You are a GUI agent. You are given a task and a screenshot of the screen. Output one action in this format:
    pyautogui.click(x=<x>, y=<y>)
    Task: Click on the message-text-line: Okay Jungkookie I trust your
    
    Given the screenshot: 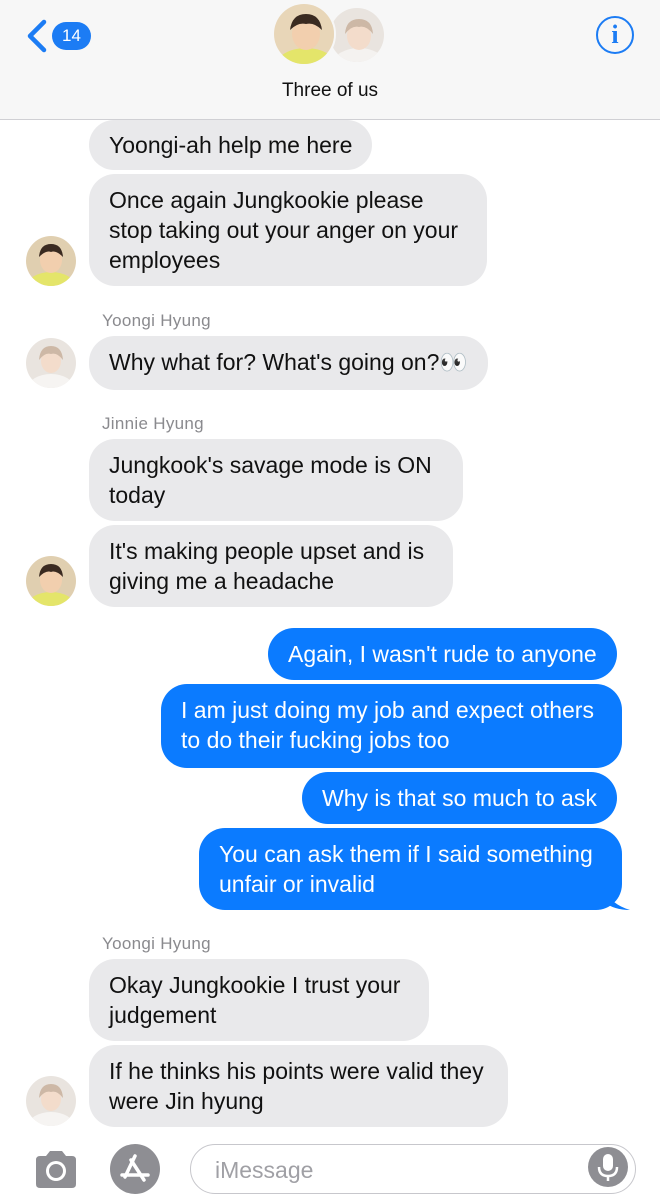 What is the action you would take?
    pyautogui.click(x=255, y=985)
    